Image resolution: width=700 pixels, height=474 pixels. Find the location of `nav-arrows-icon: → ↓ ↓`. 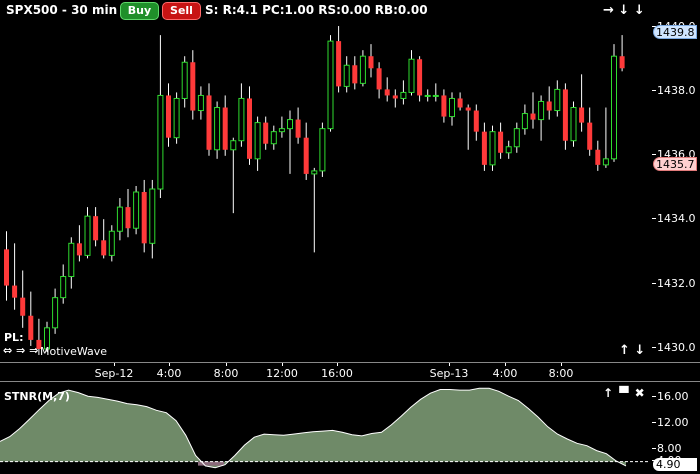

nav-arrows-icon: → ↓ ↓ is located at coordinates (624, 11).